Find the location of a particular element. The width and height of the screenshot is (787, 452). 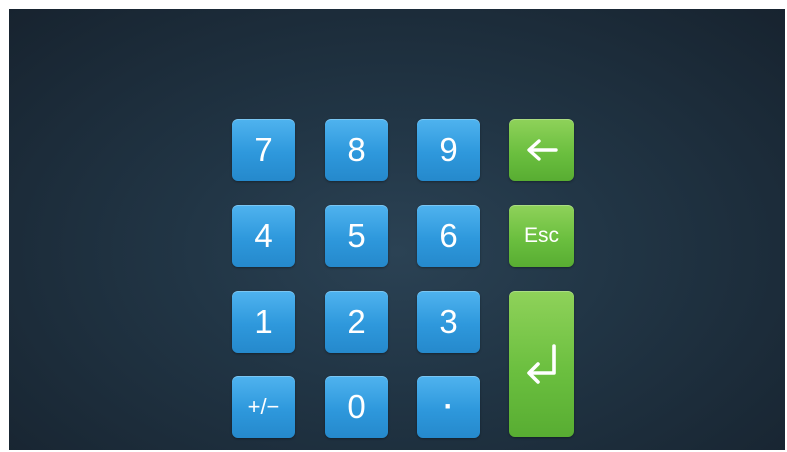

backspace-button is located at coordinates (541, 150).